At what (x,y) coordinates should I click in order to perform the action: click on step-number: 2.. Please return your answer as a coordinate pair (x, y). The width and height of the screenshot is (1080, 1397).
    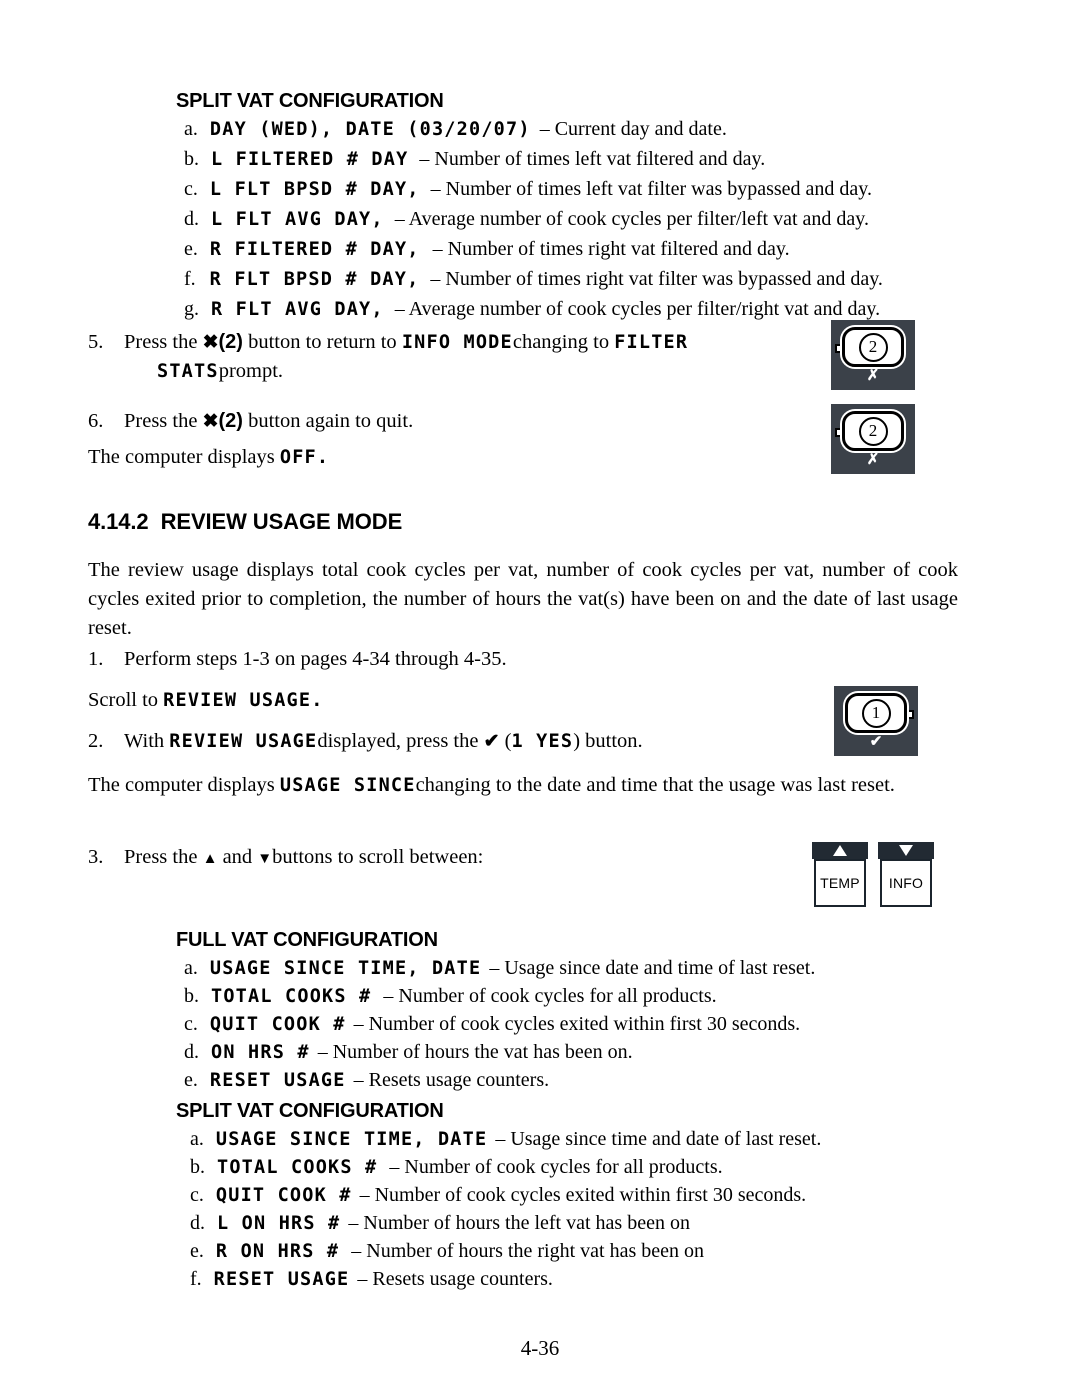
    Looking at the image, I should click on (96, 741).